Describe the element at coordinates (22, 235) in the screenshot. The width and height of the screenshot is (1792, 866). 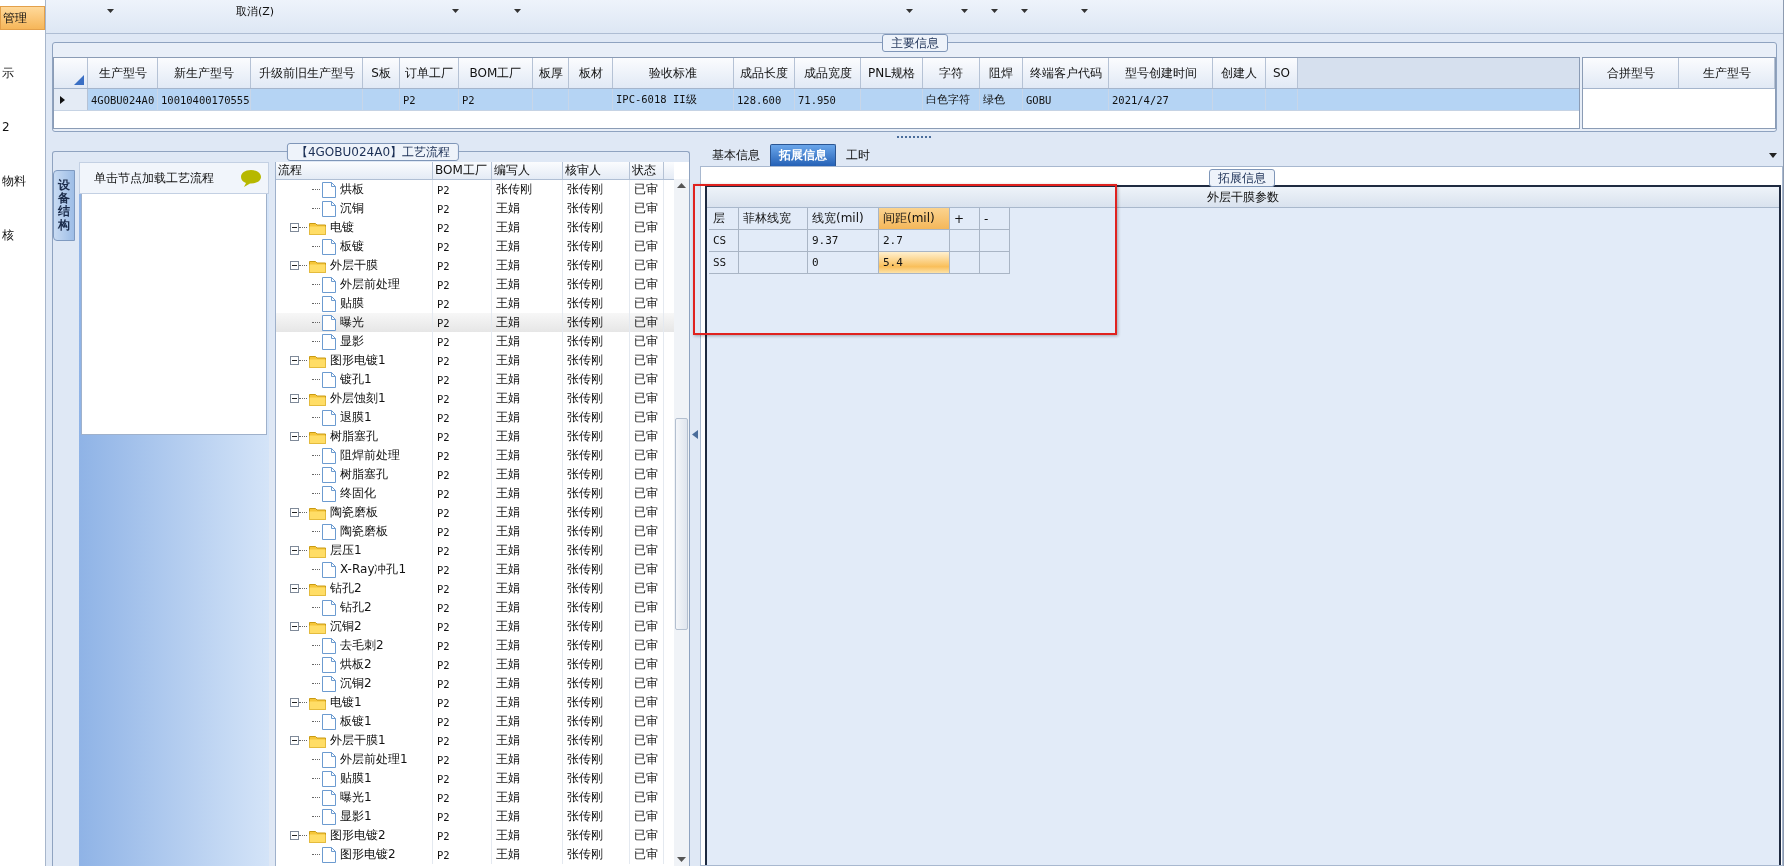
I see `nav-item: 核` at that location.